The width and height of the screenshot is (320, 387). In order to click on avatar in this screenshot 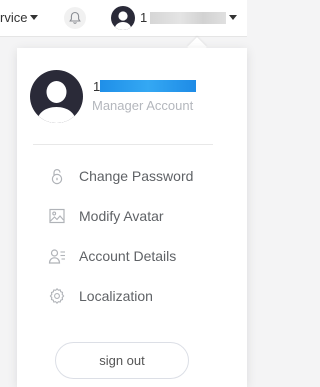, I will do `click(56, 96)`.